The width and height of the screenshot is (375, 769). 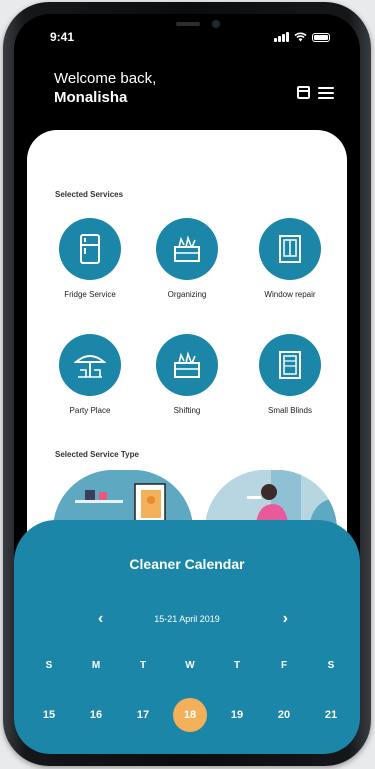 I want to click on date-cell: 21, so click(x=331, y=715).